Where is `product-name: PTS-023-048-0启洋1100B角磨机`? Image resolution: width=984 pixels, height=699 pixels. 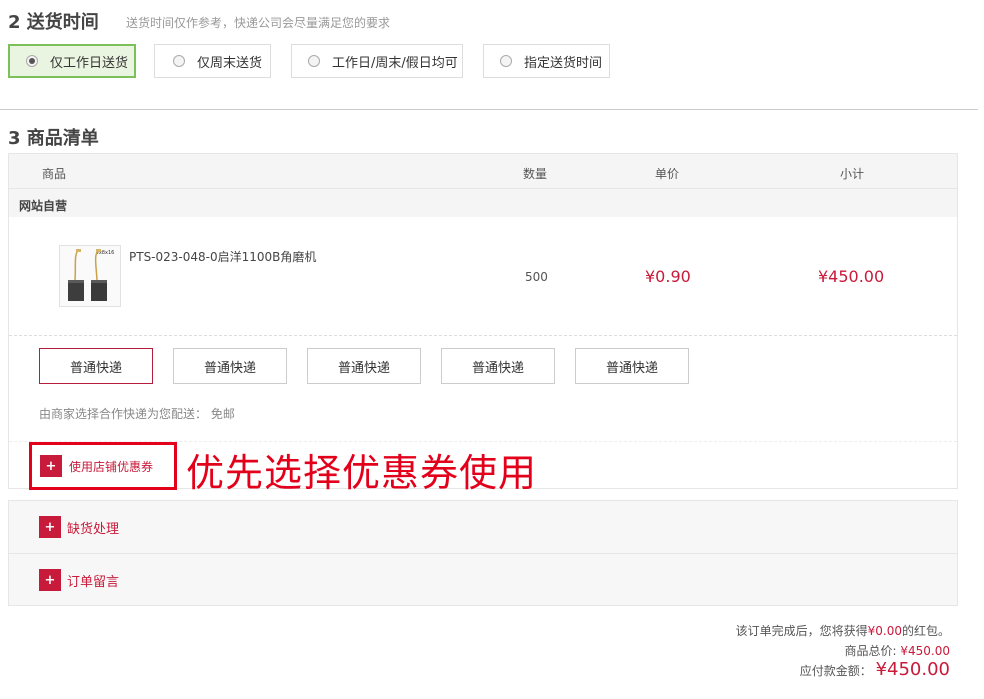
product-name: PTS-023-048-0启洋1100B角磨机 is located at coordinates (222, 256).